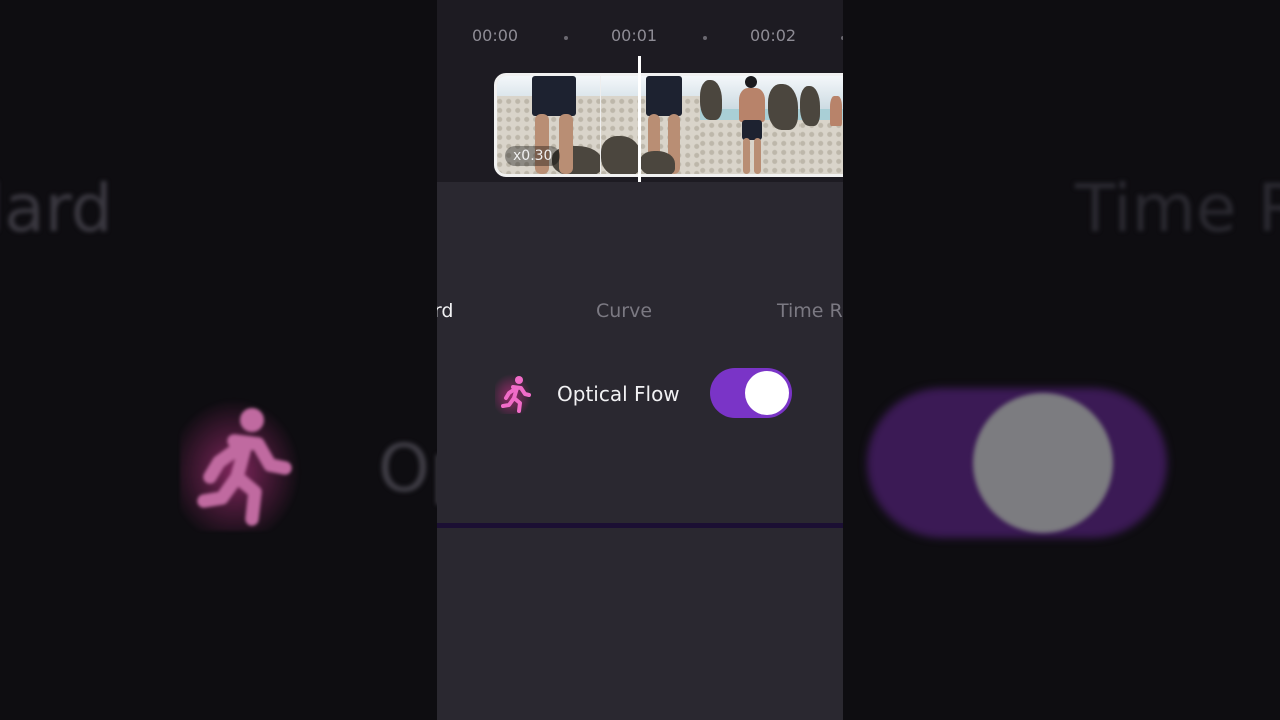 Image resolution: width=1280 pixels, height=720 pixels. I want to click on playhead, so click(639, 119).